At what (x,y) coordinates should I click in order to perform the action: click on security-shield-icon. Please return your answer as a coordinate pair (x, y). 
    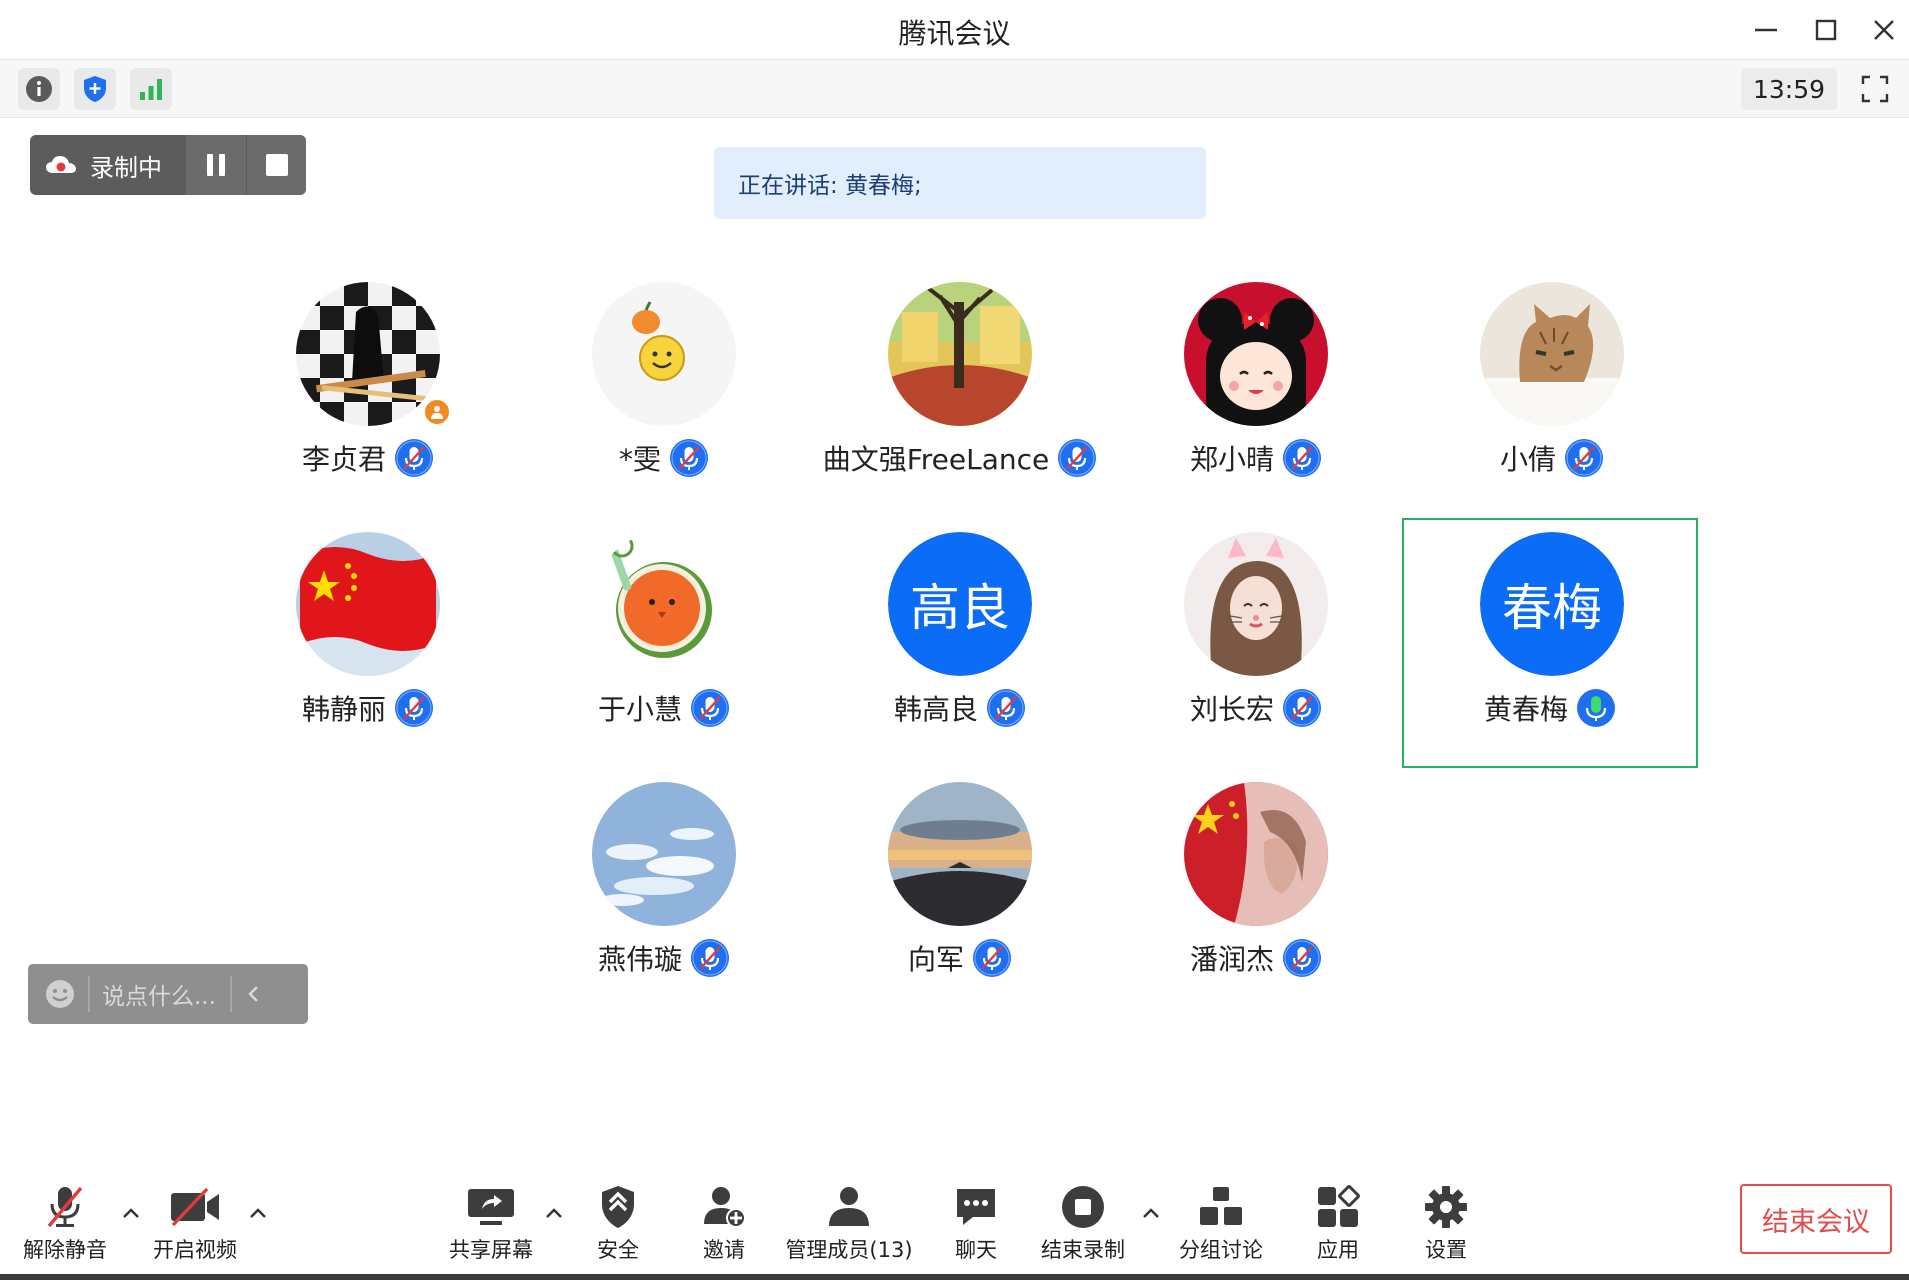
    Looking at the image, I should click on (618, 1207).